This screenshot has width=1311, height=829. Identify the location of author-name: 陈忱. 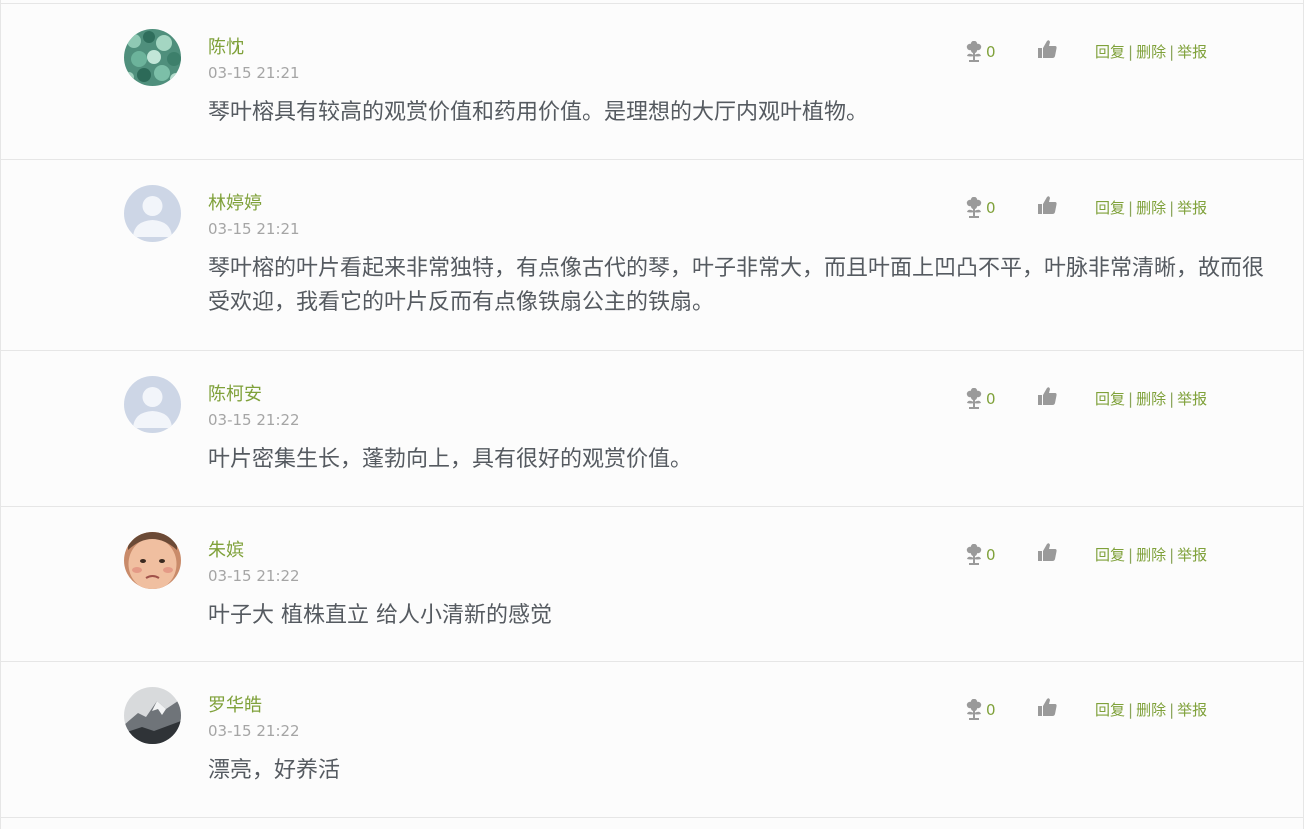
(226, 48).